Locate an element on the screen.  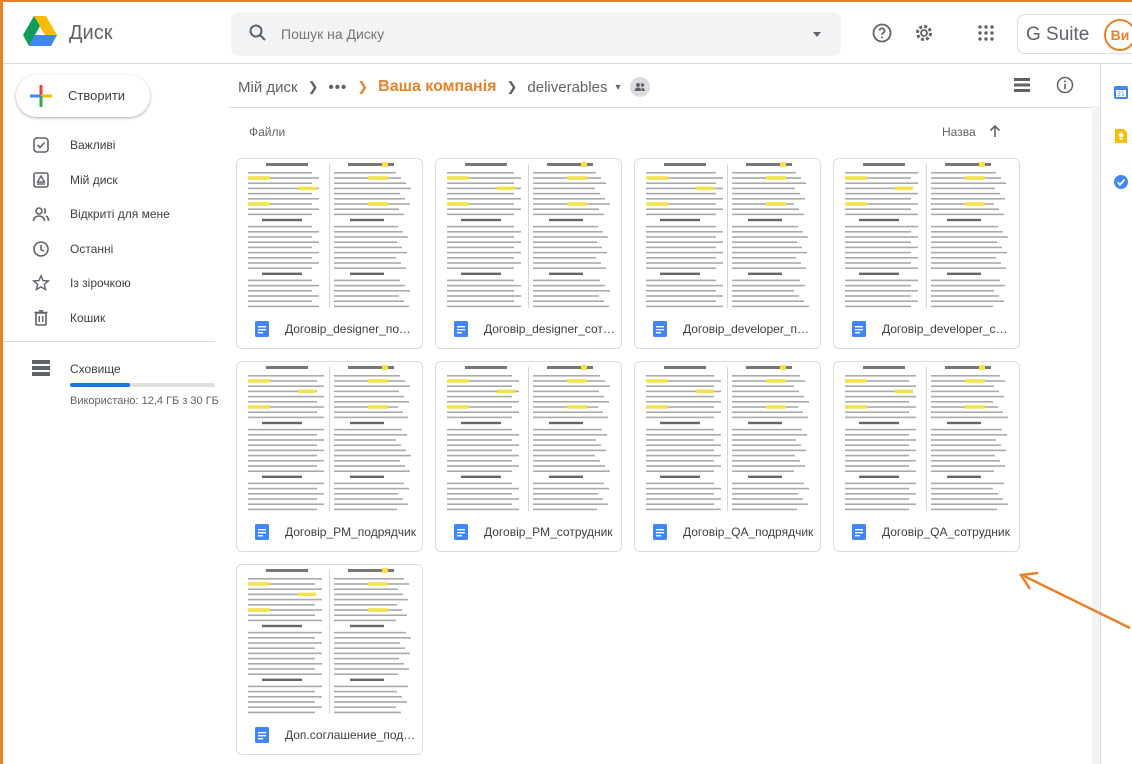
shared-folder-icon is located at coordinates (640, 87).